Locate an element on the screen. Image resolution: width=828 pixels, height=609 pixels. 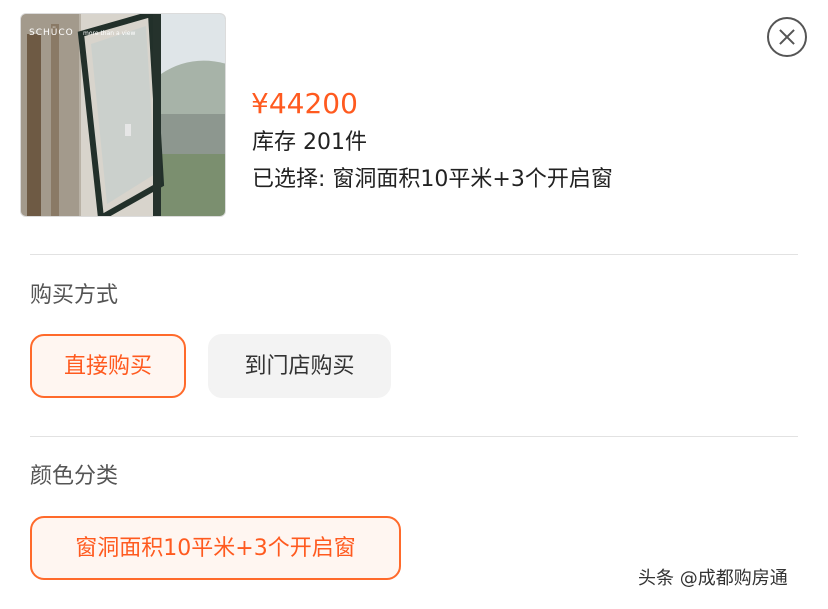
window-photo: SCHÜCO more than a view is located at coordinates (123, 115).